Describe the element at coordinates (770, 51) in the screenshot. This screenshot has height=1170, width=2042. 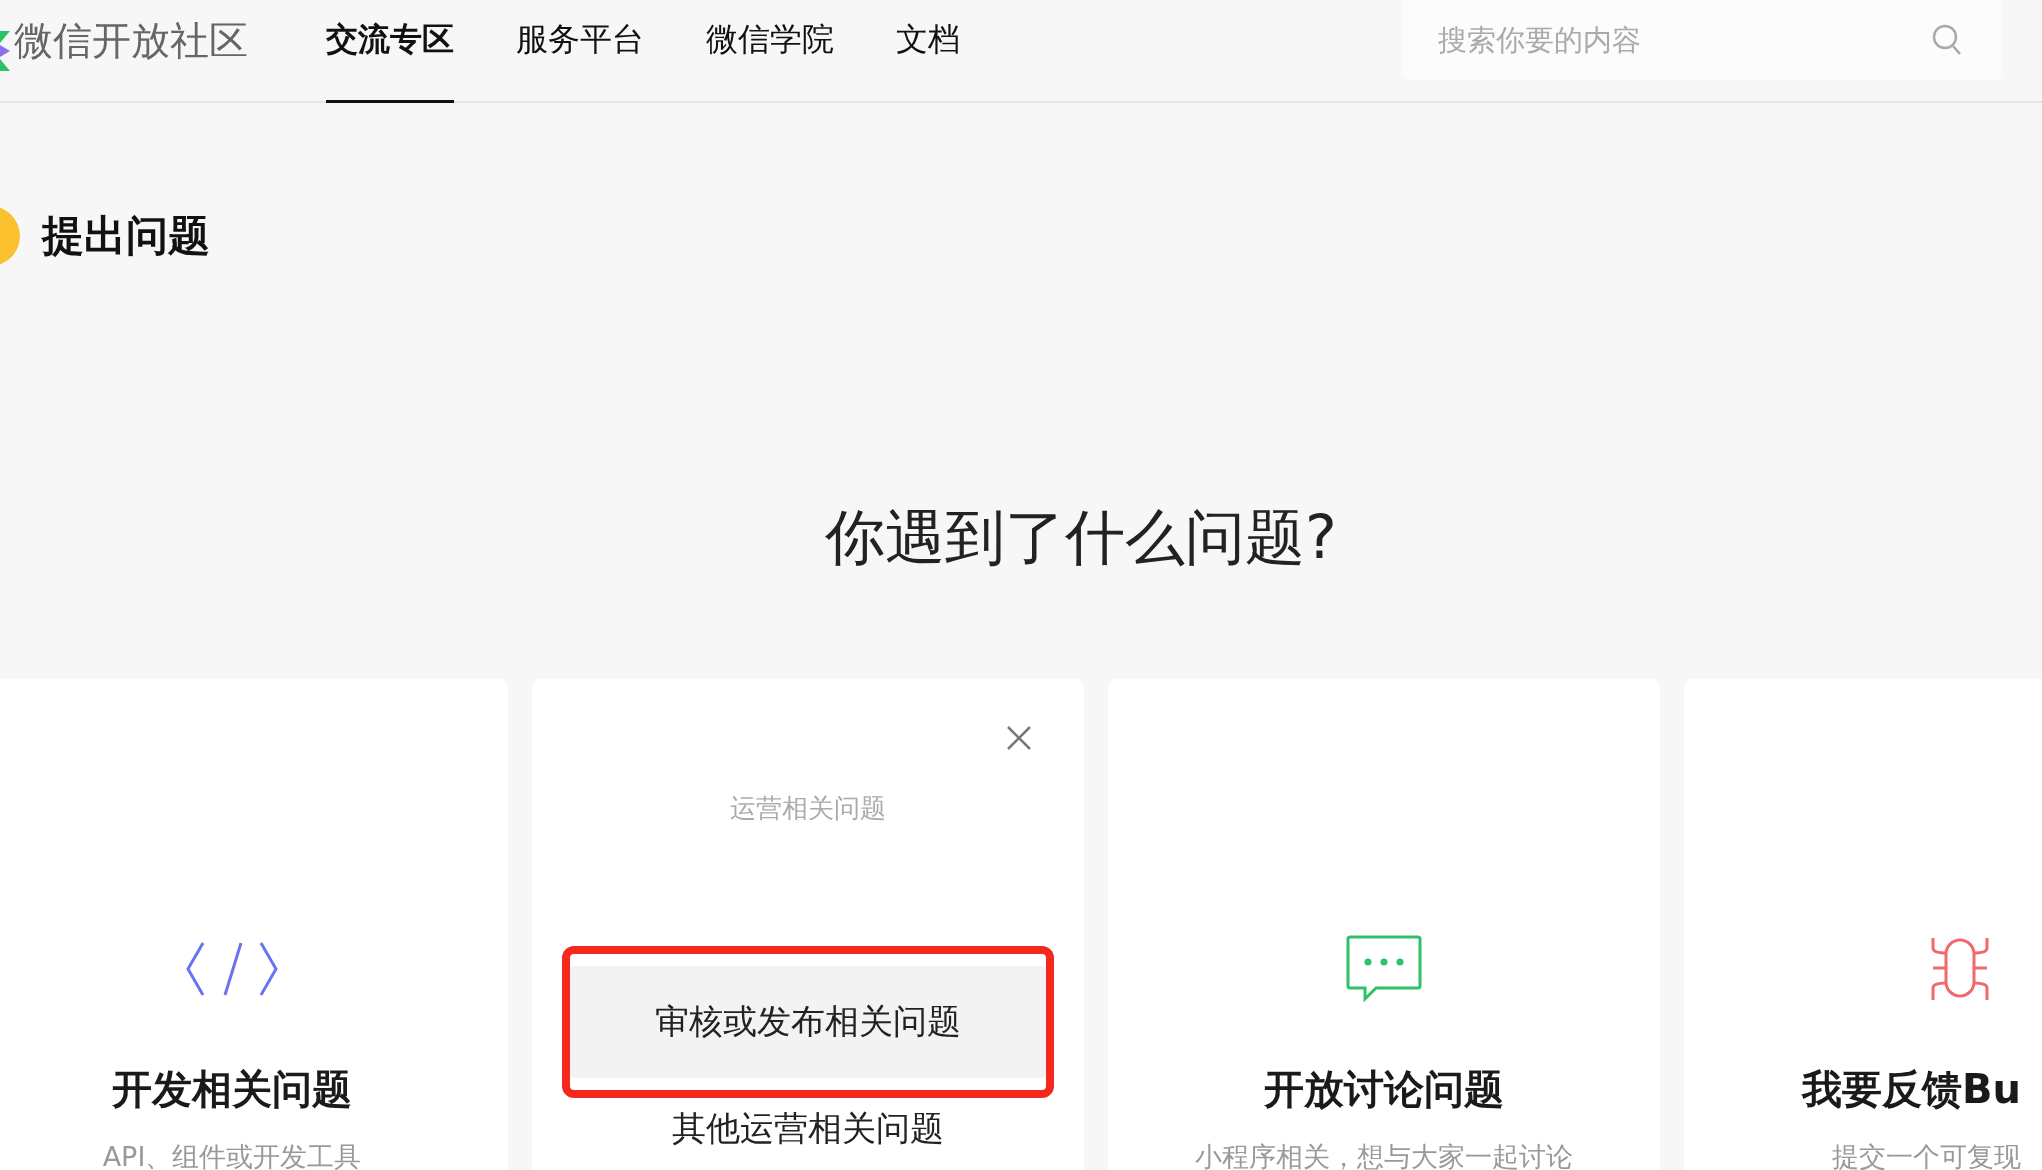
I see `nav-tab: 微信学院` at that location.